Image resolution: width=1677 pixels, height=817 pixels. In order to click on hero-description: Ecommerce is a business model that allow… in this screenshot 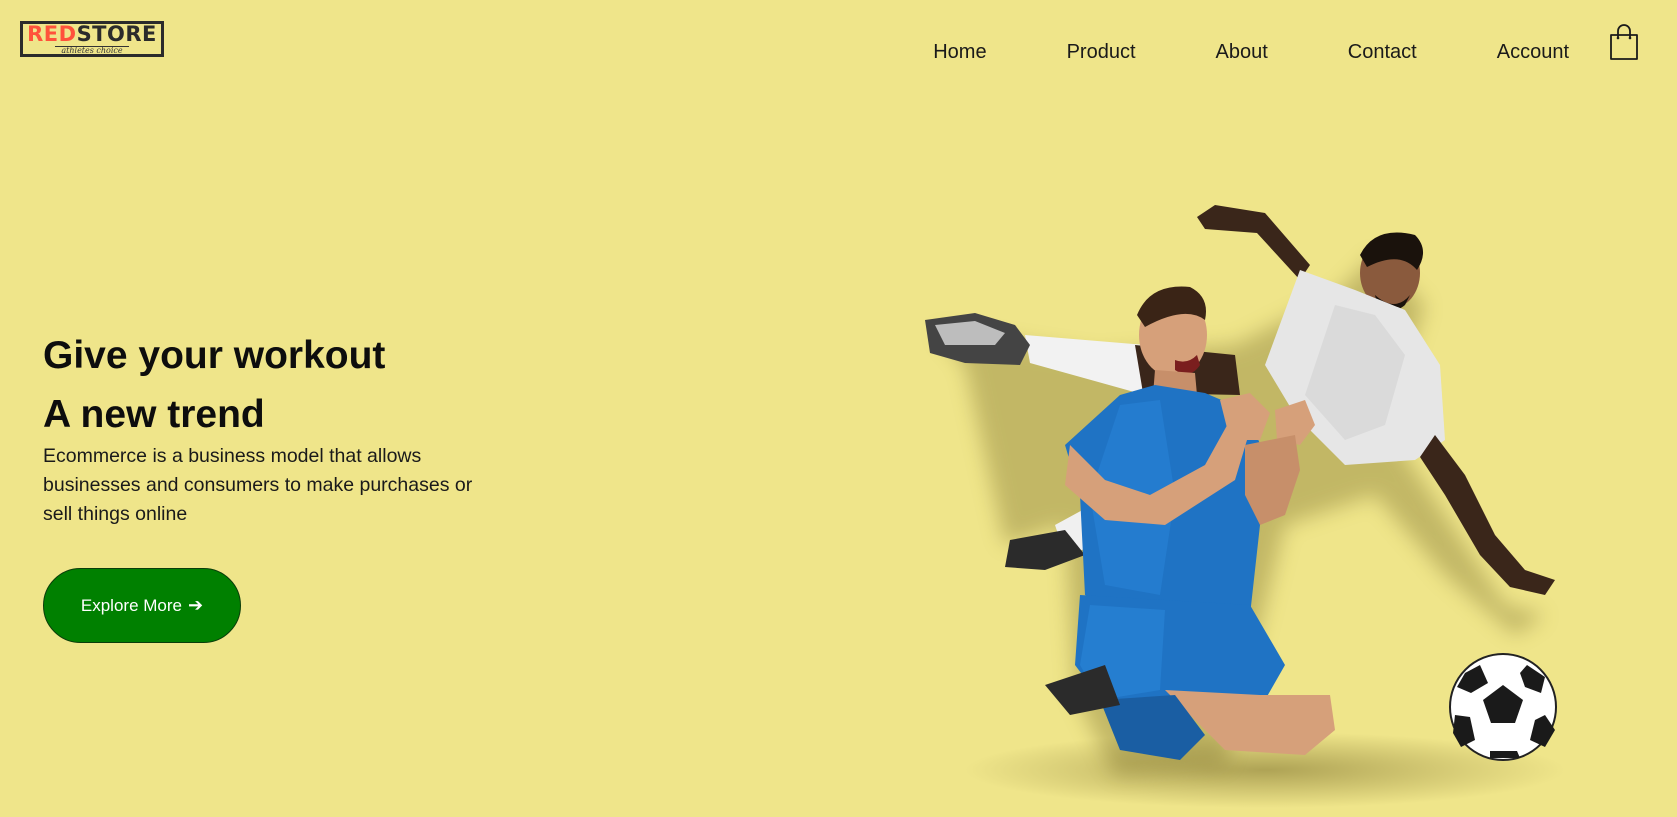, I will do `click(258, 485)`.